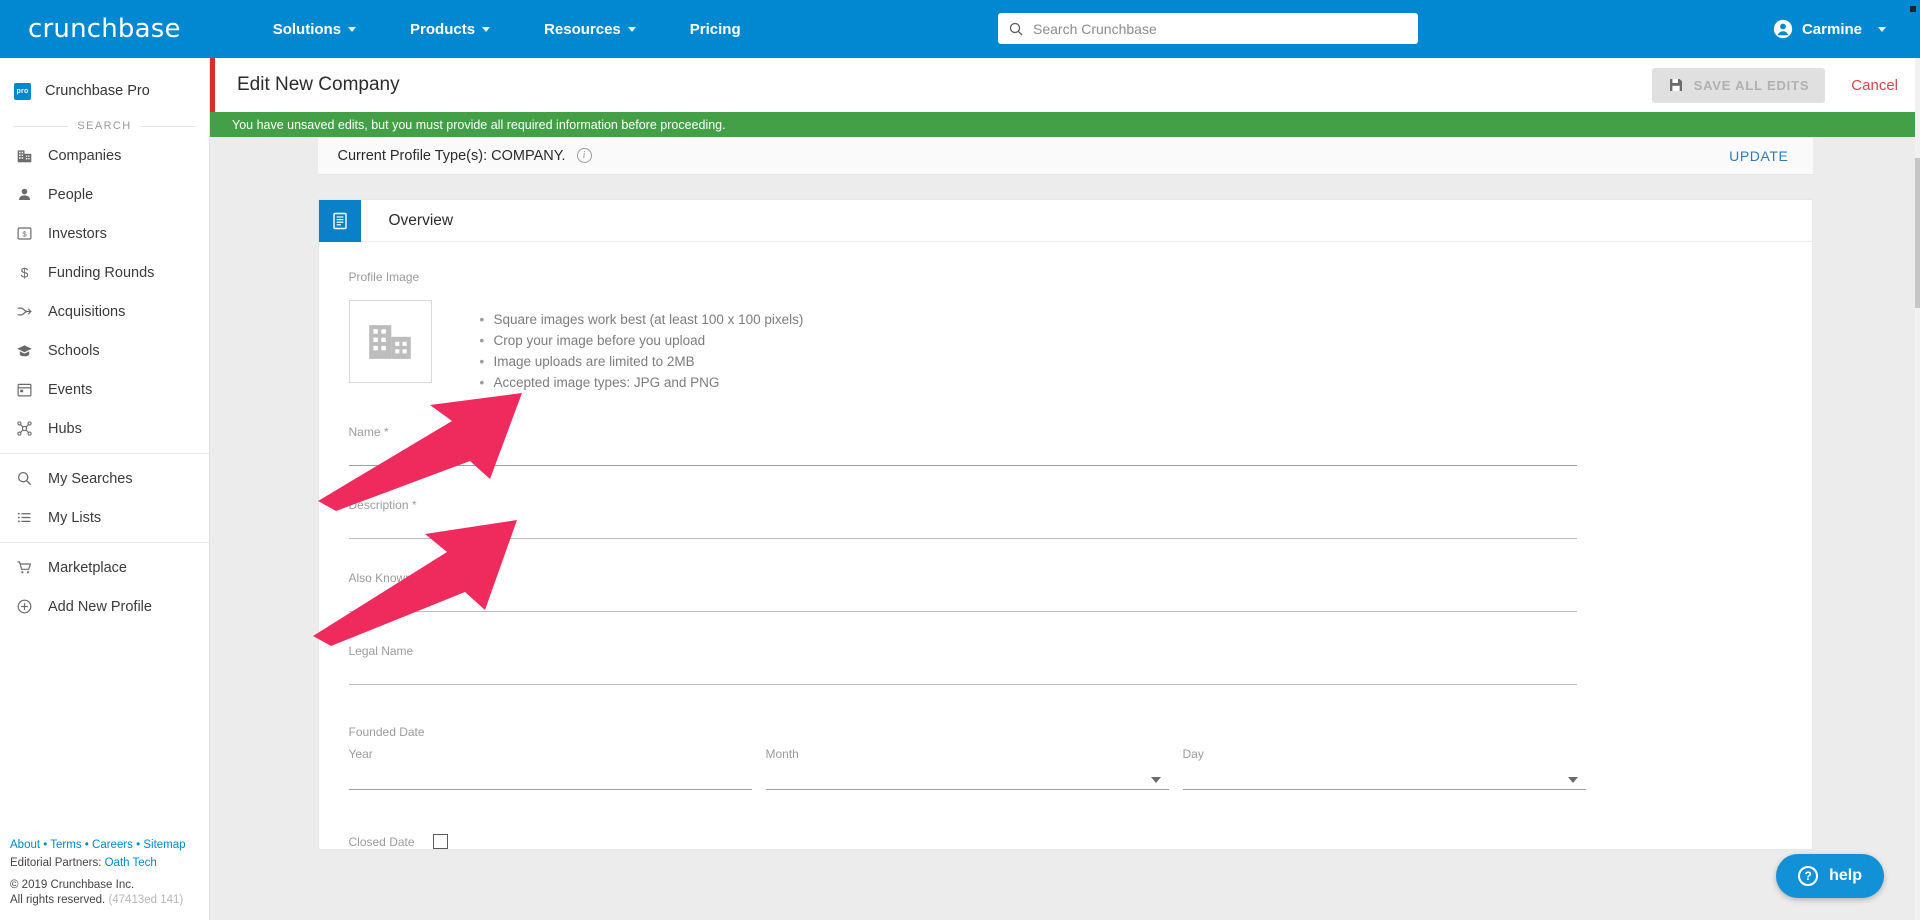 This screenshot has width=1920, height=920. What do you see at coordinates (382, 505) in the screenshot?
I see `description-field-label: Description *` at bounding box center [382, 505].